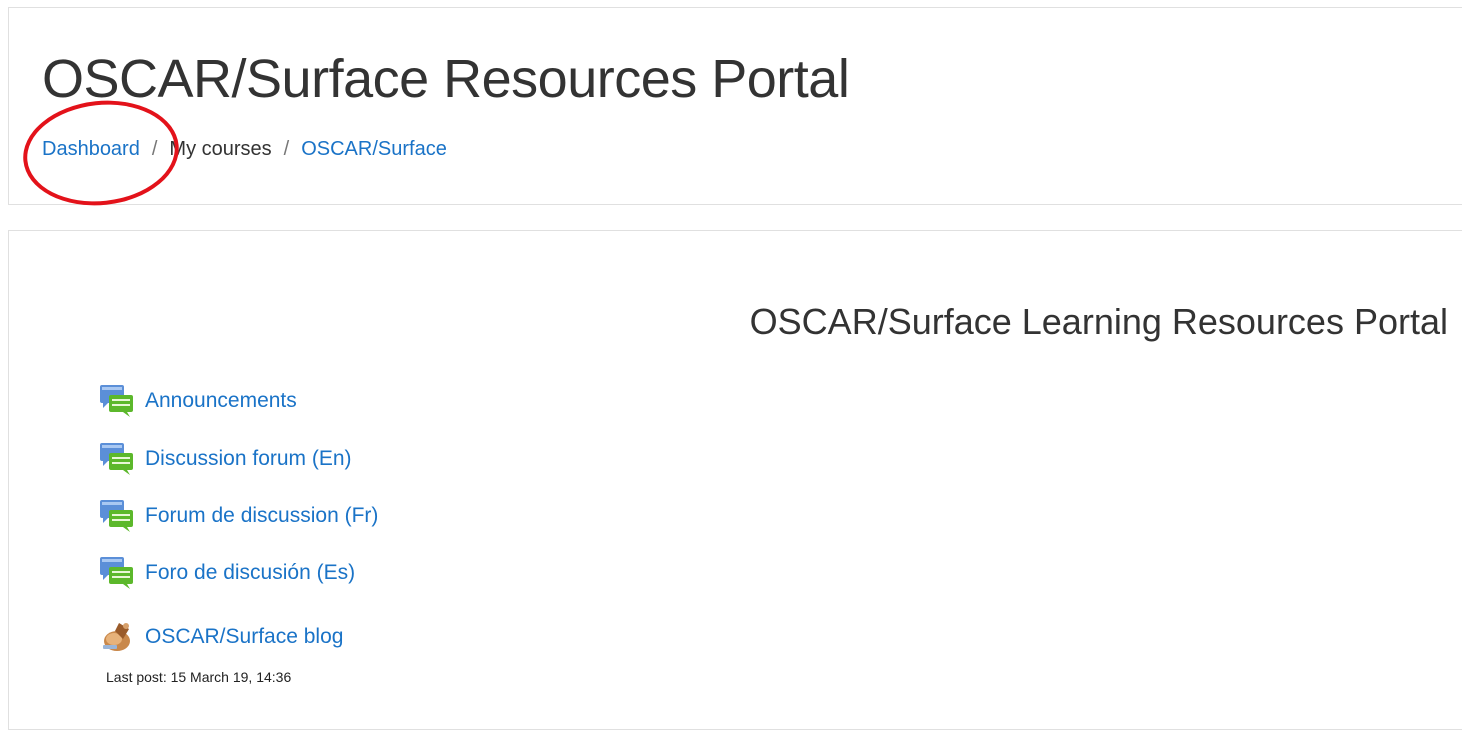 The image size is (1462, 730). I want to click on activity-discussion-en: Discussion forum (En), so click(224, 459).